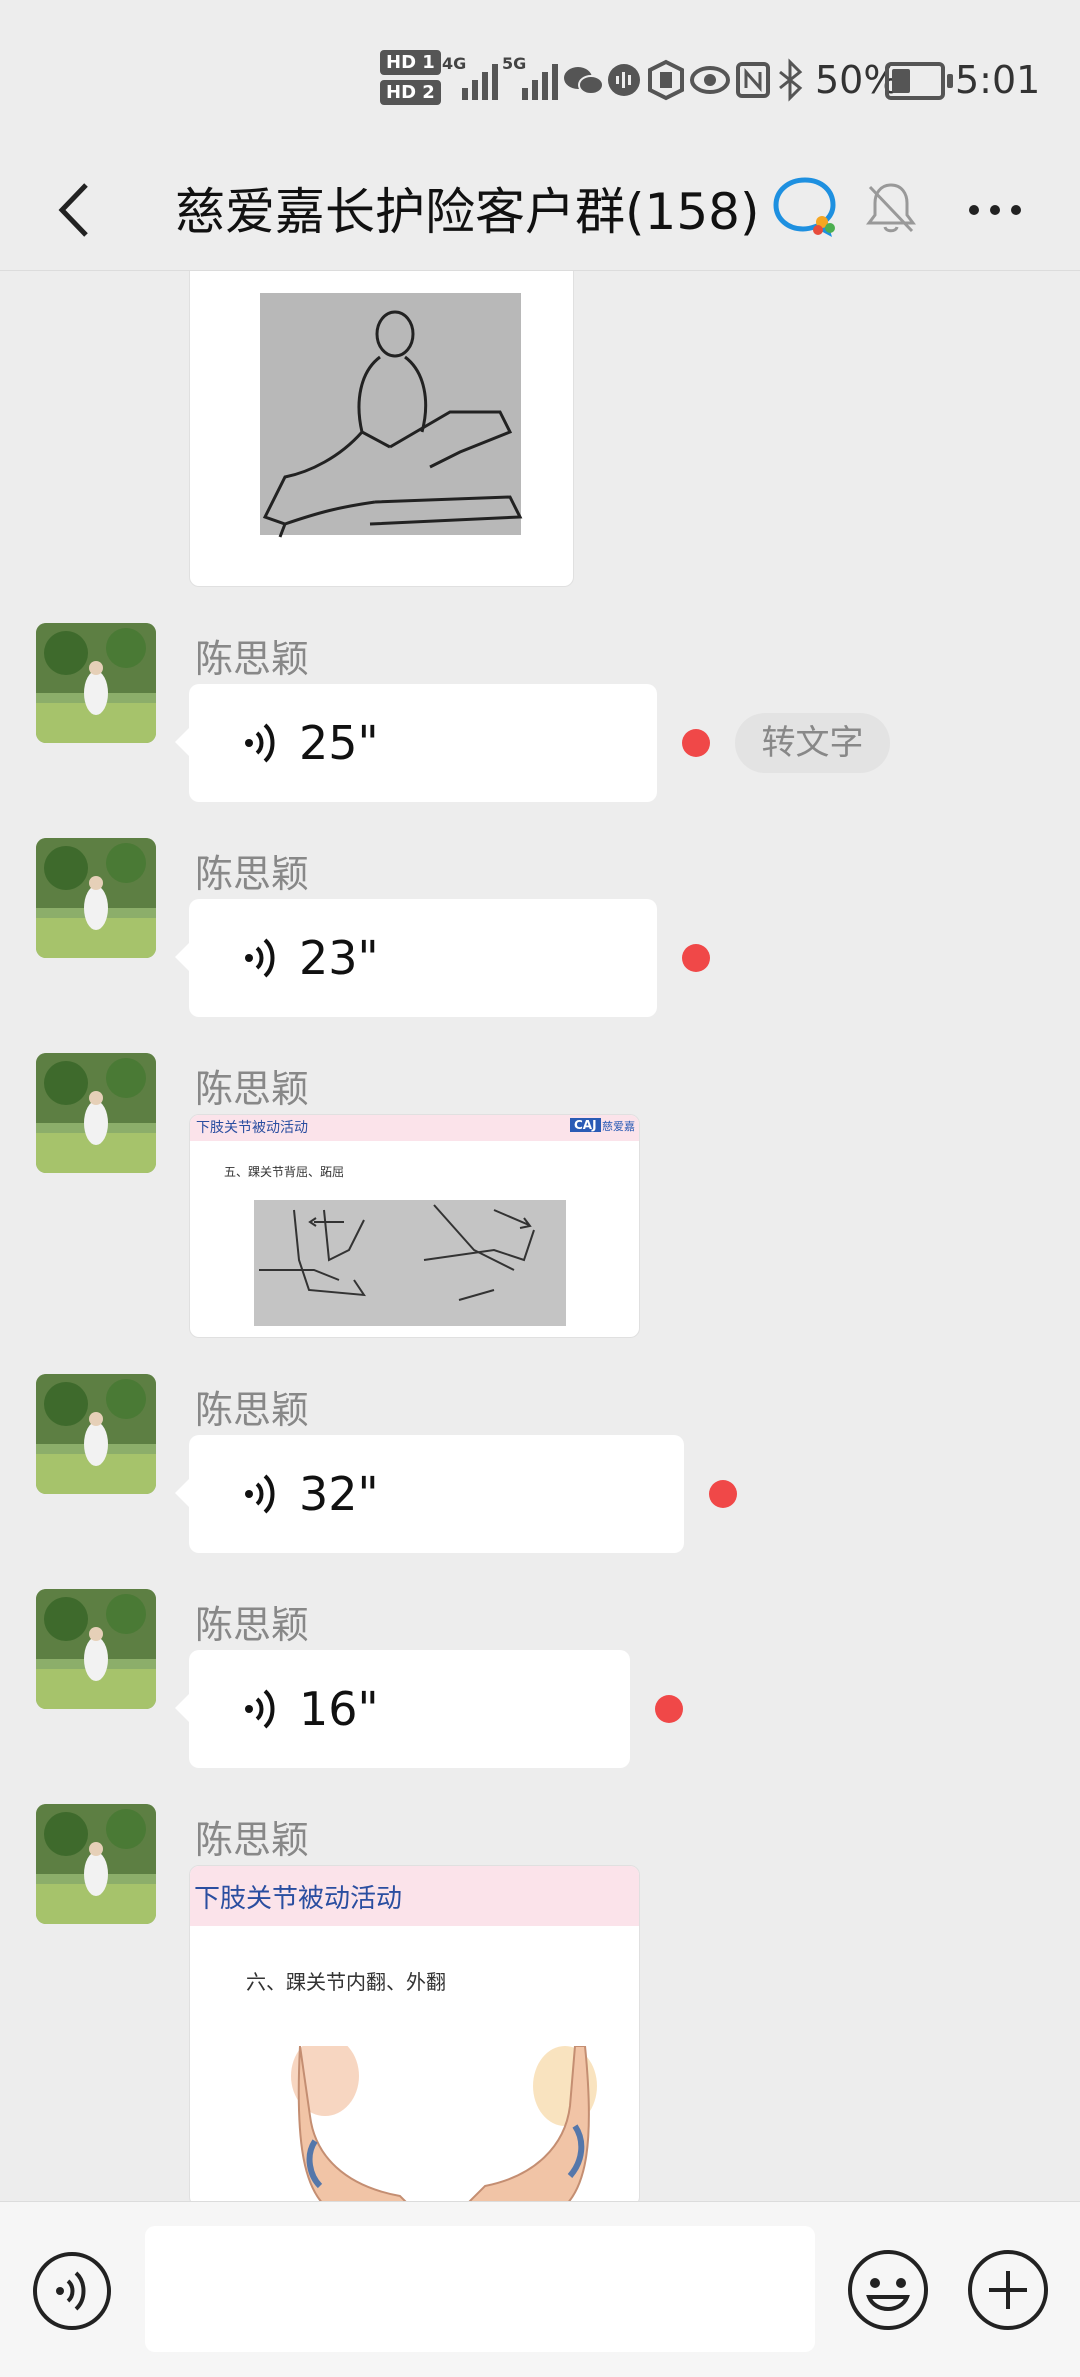 The width and height of the screenshot is (1080, 2377). Describe the element at coordinates (480, 2289) in the screenshot. I see `message-input` at that location.